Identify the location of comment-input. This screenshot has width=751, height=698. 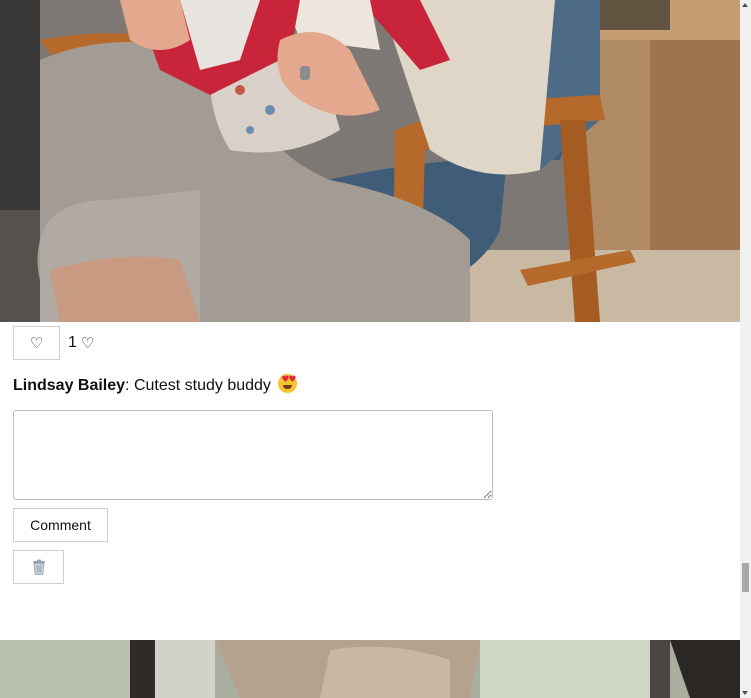
(253, 455).